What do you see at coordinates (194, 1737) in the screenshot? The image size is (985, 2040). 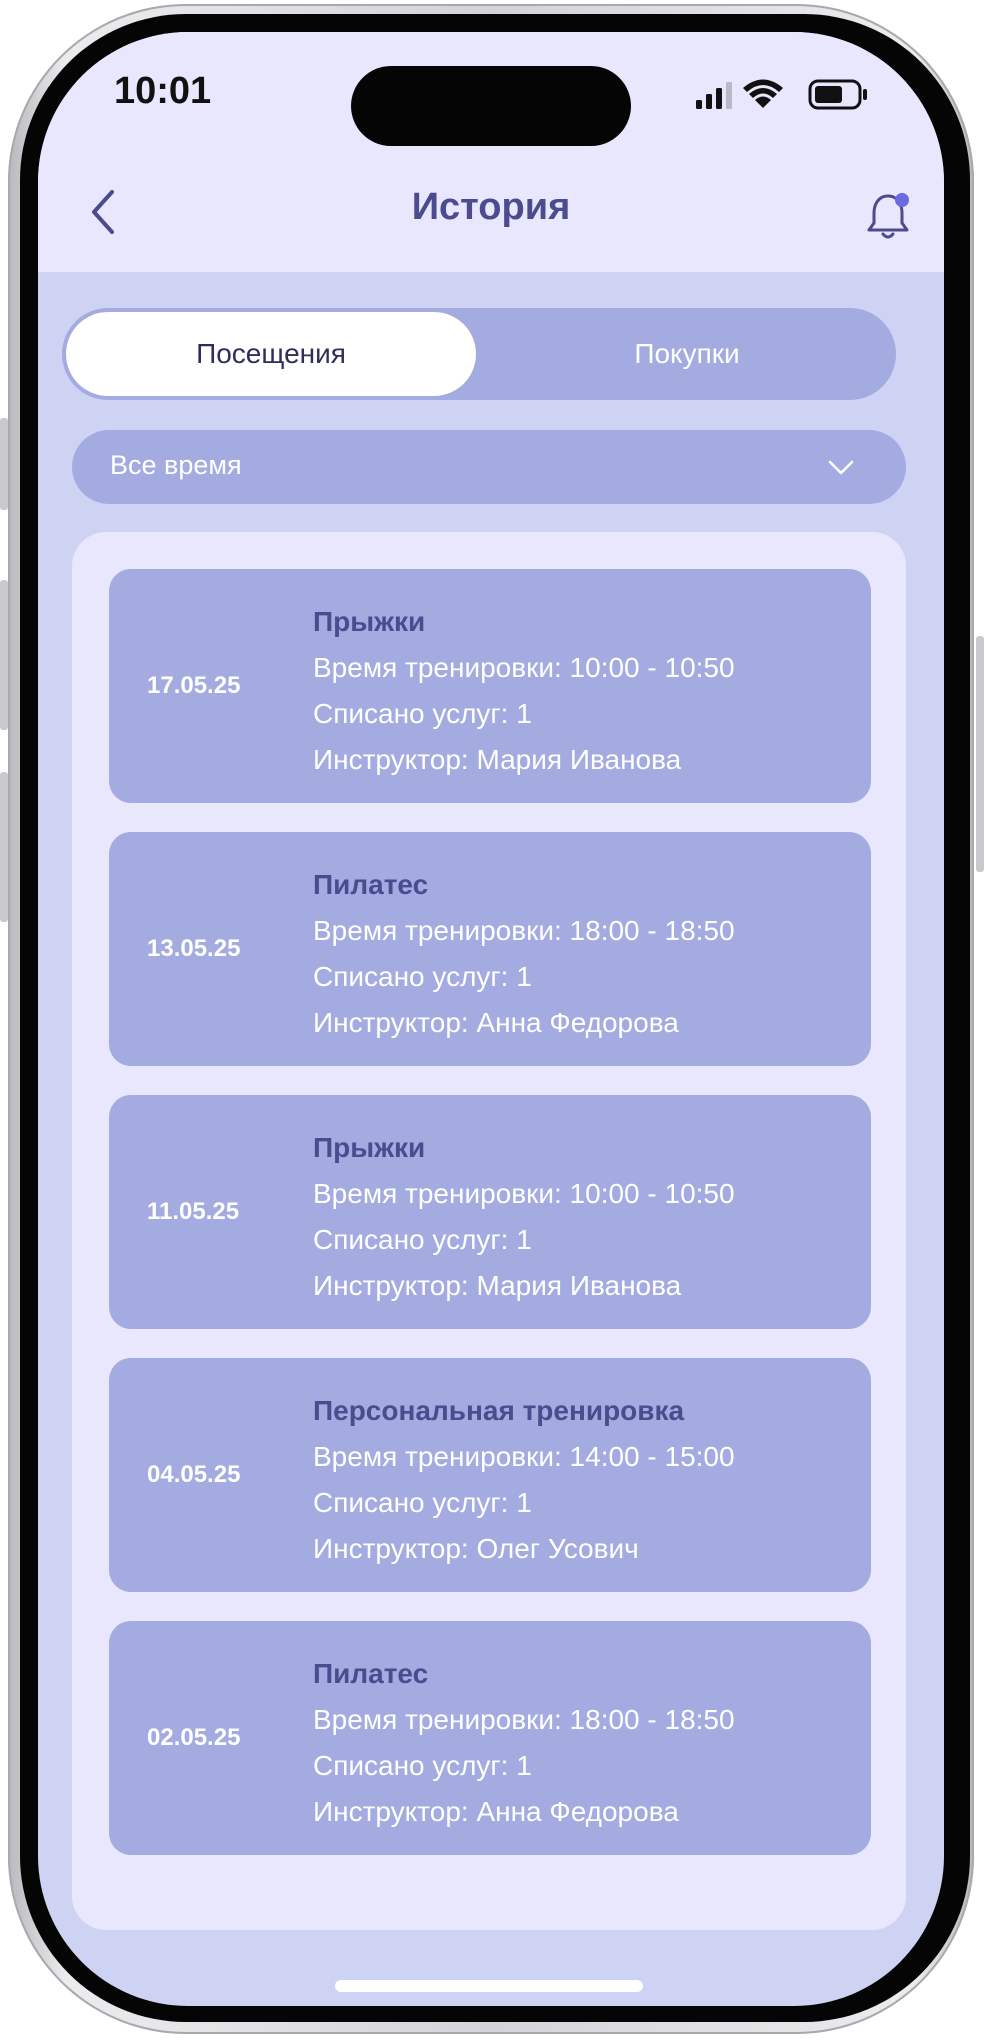 I see `visit-date: 02.05.25` at bounding box center [194, 1737].